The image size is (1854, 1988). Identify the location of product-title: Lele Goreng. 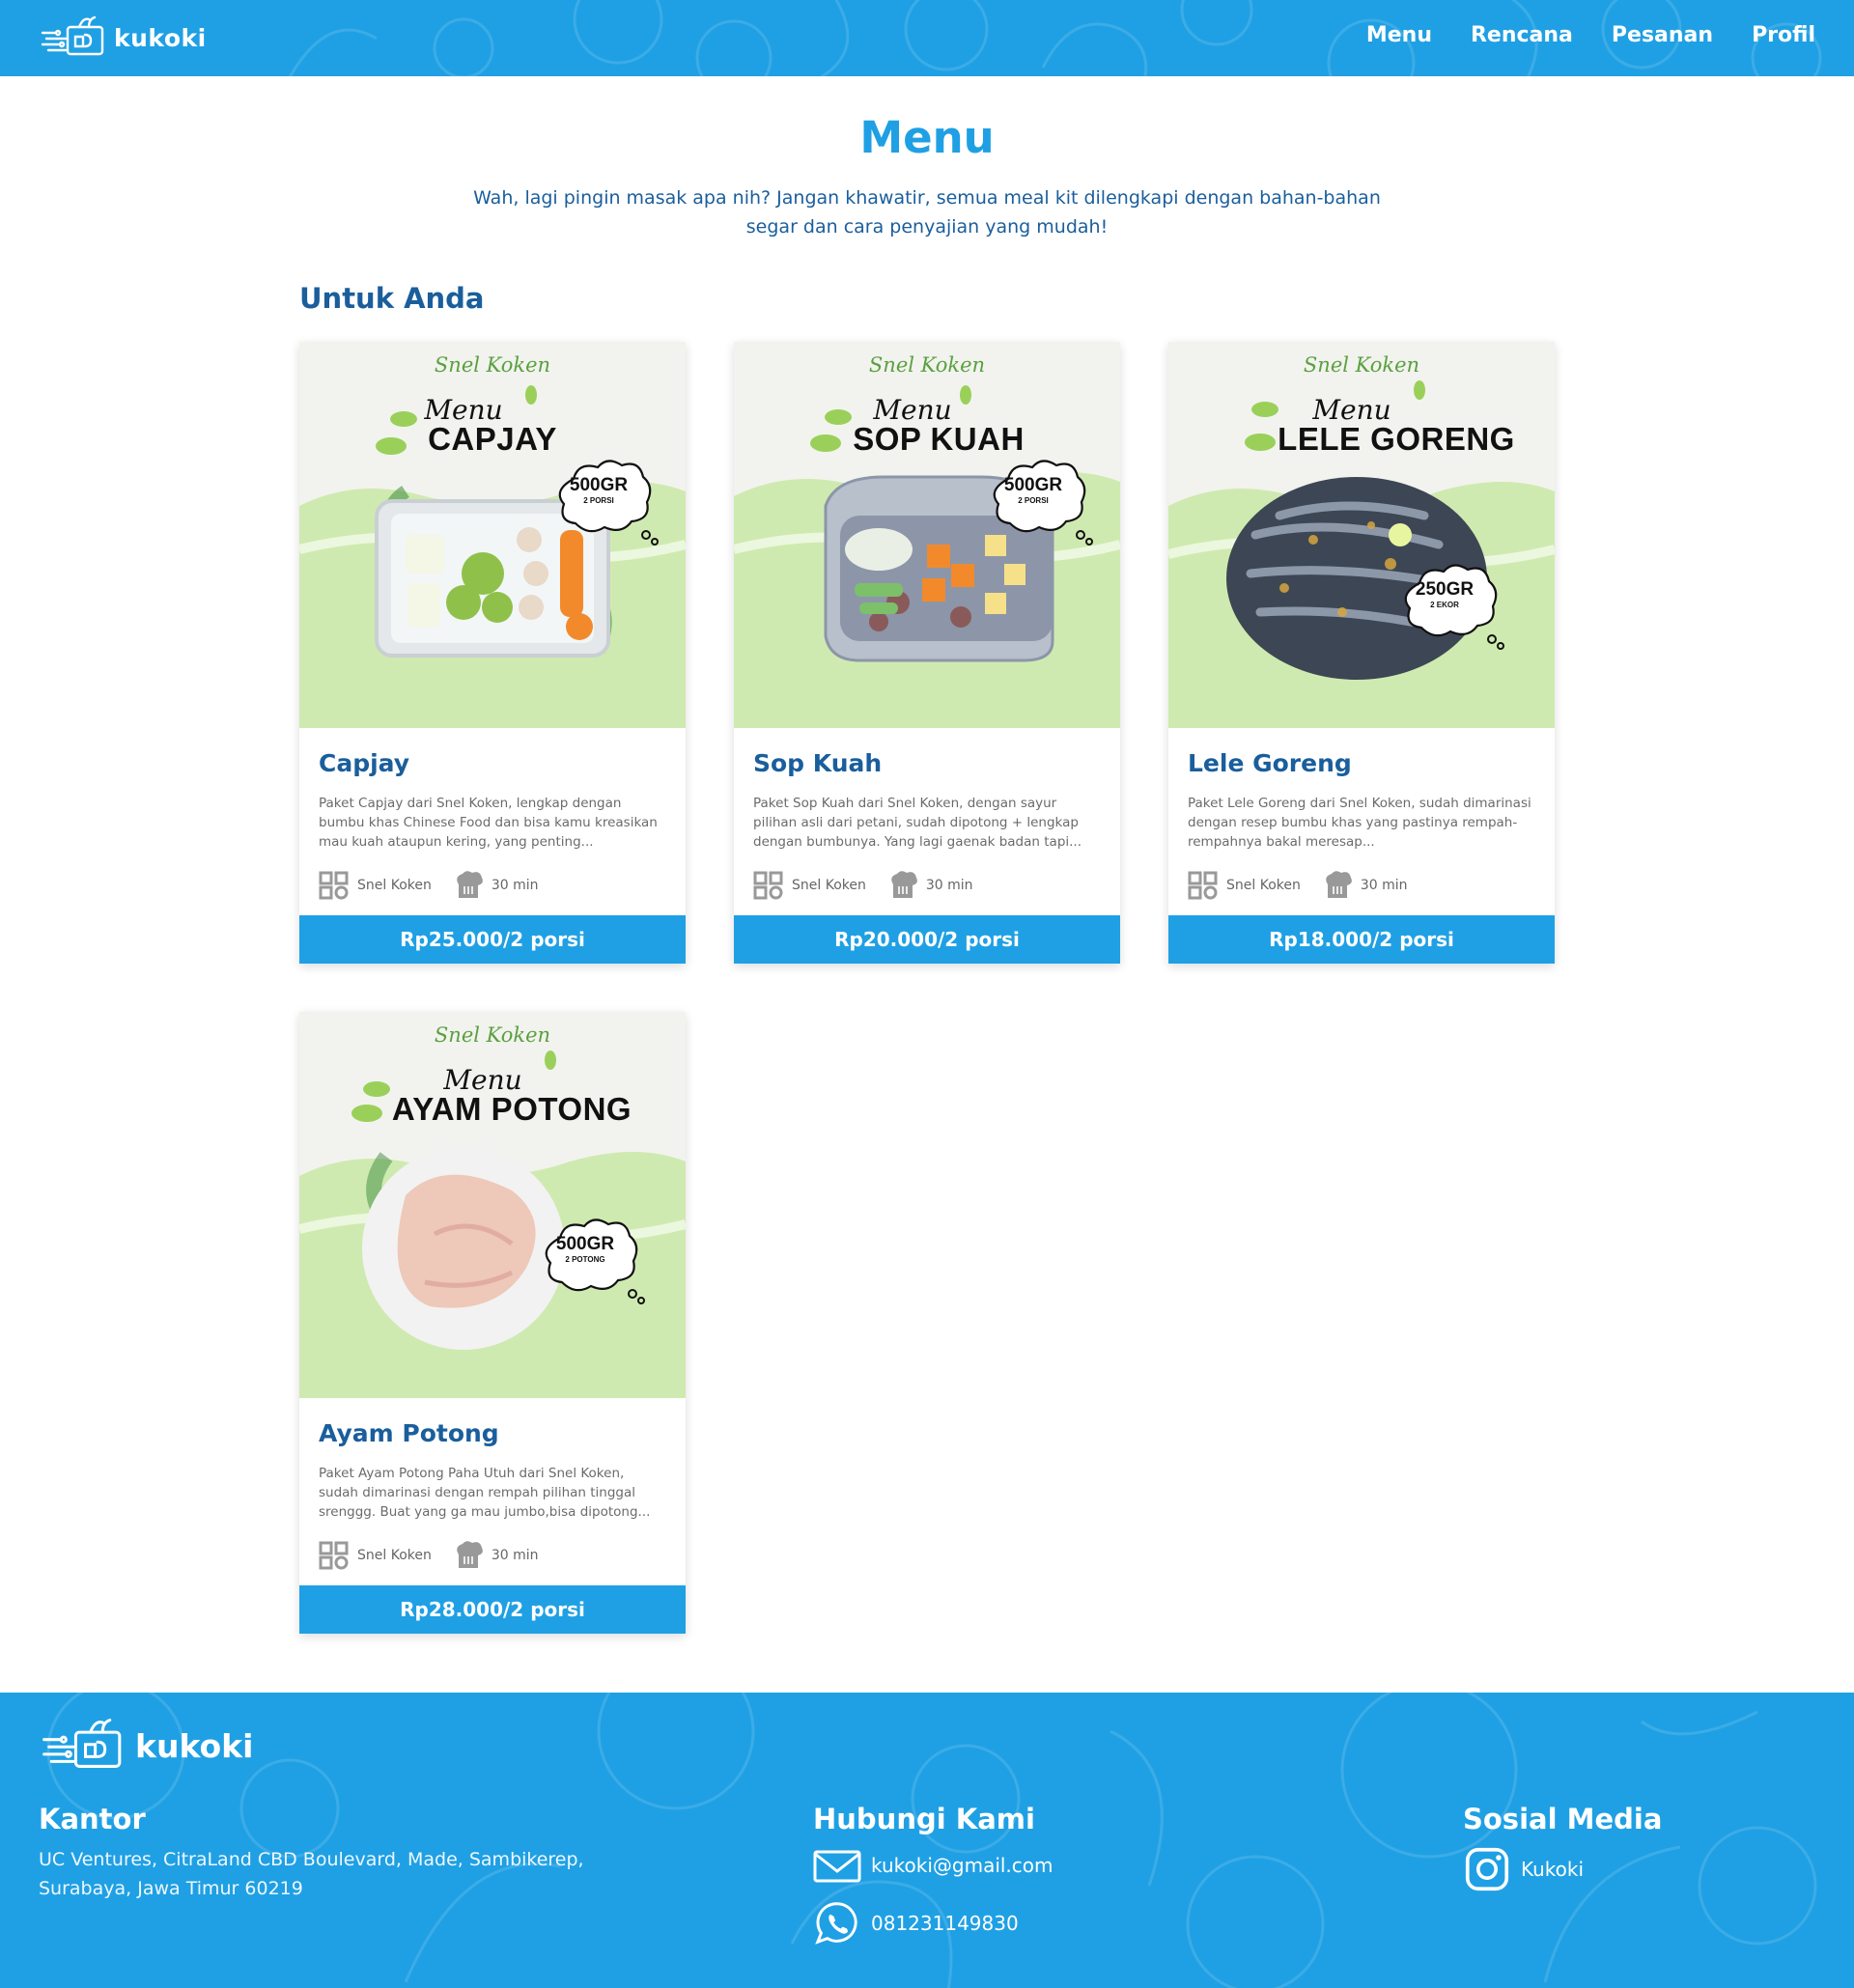
(1270, 763).